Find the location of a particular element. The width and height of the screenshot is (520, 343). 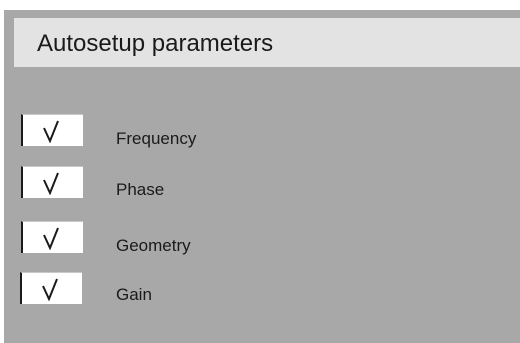

phase-label: Phase is located at coordinates (140, 189).